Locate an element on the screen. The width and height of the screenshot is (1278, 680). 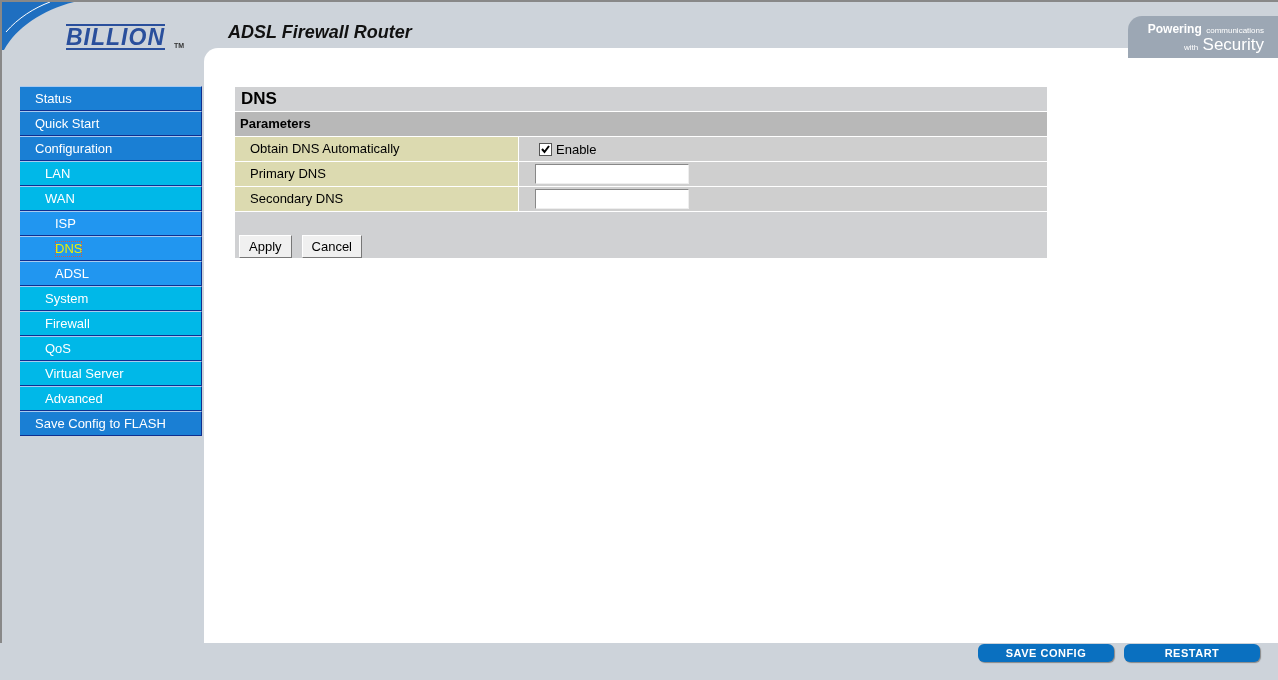
menu-item: ISP is located at coordinates (111, 223).